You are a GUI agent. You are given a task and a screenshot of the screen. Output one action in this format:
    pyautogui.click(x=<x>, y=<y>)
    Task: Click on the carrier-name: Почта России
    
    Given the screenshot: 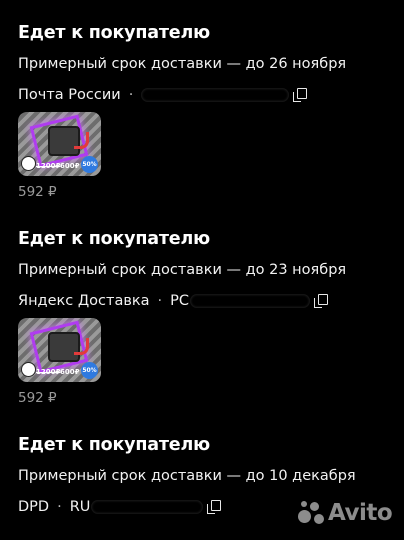 What is the action you would take?
    pyautogui.click(x=69, y=95)
    